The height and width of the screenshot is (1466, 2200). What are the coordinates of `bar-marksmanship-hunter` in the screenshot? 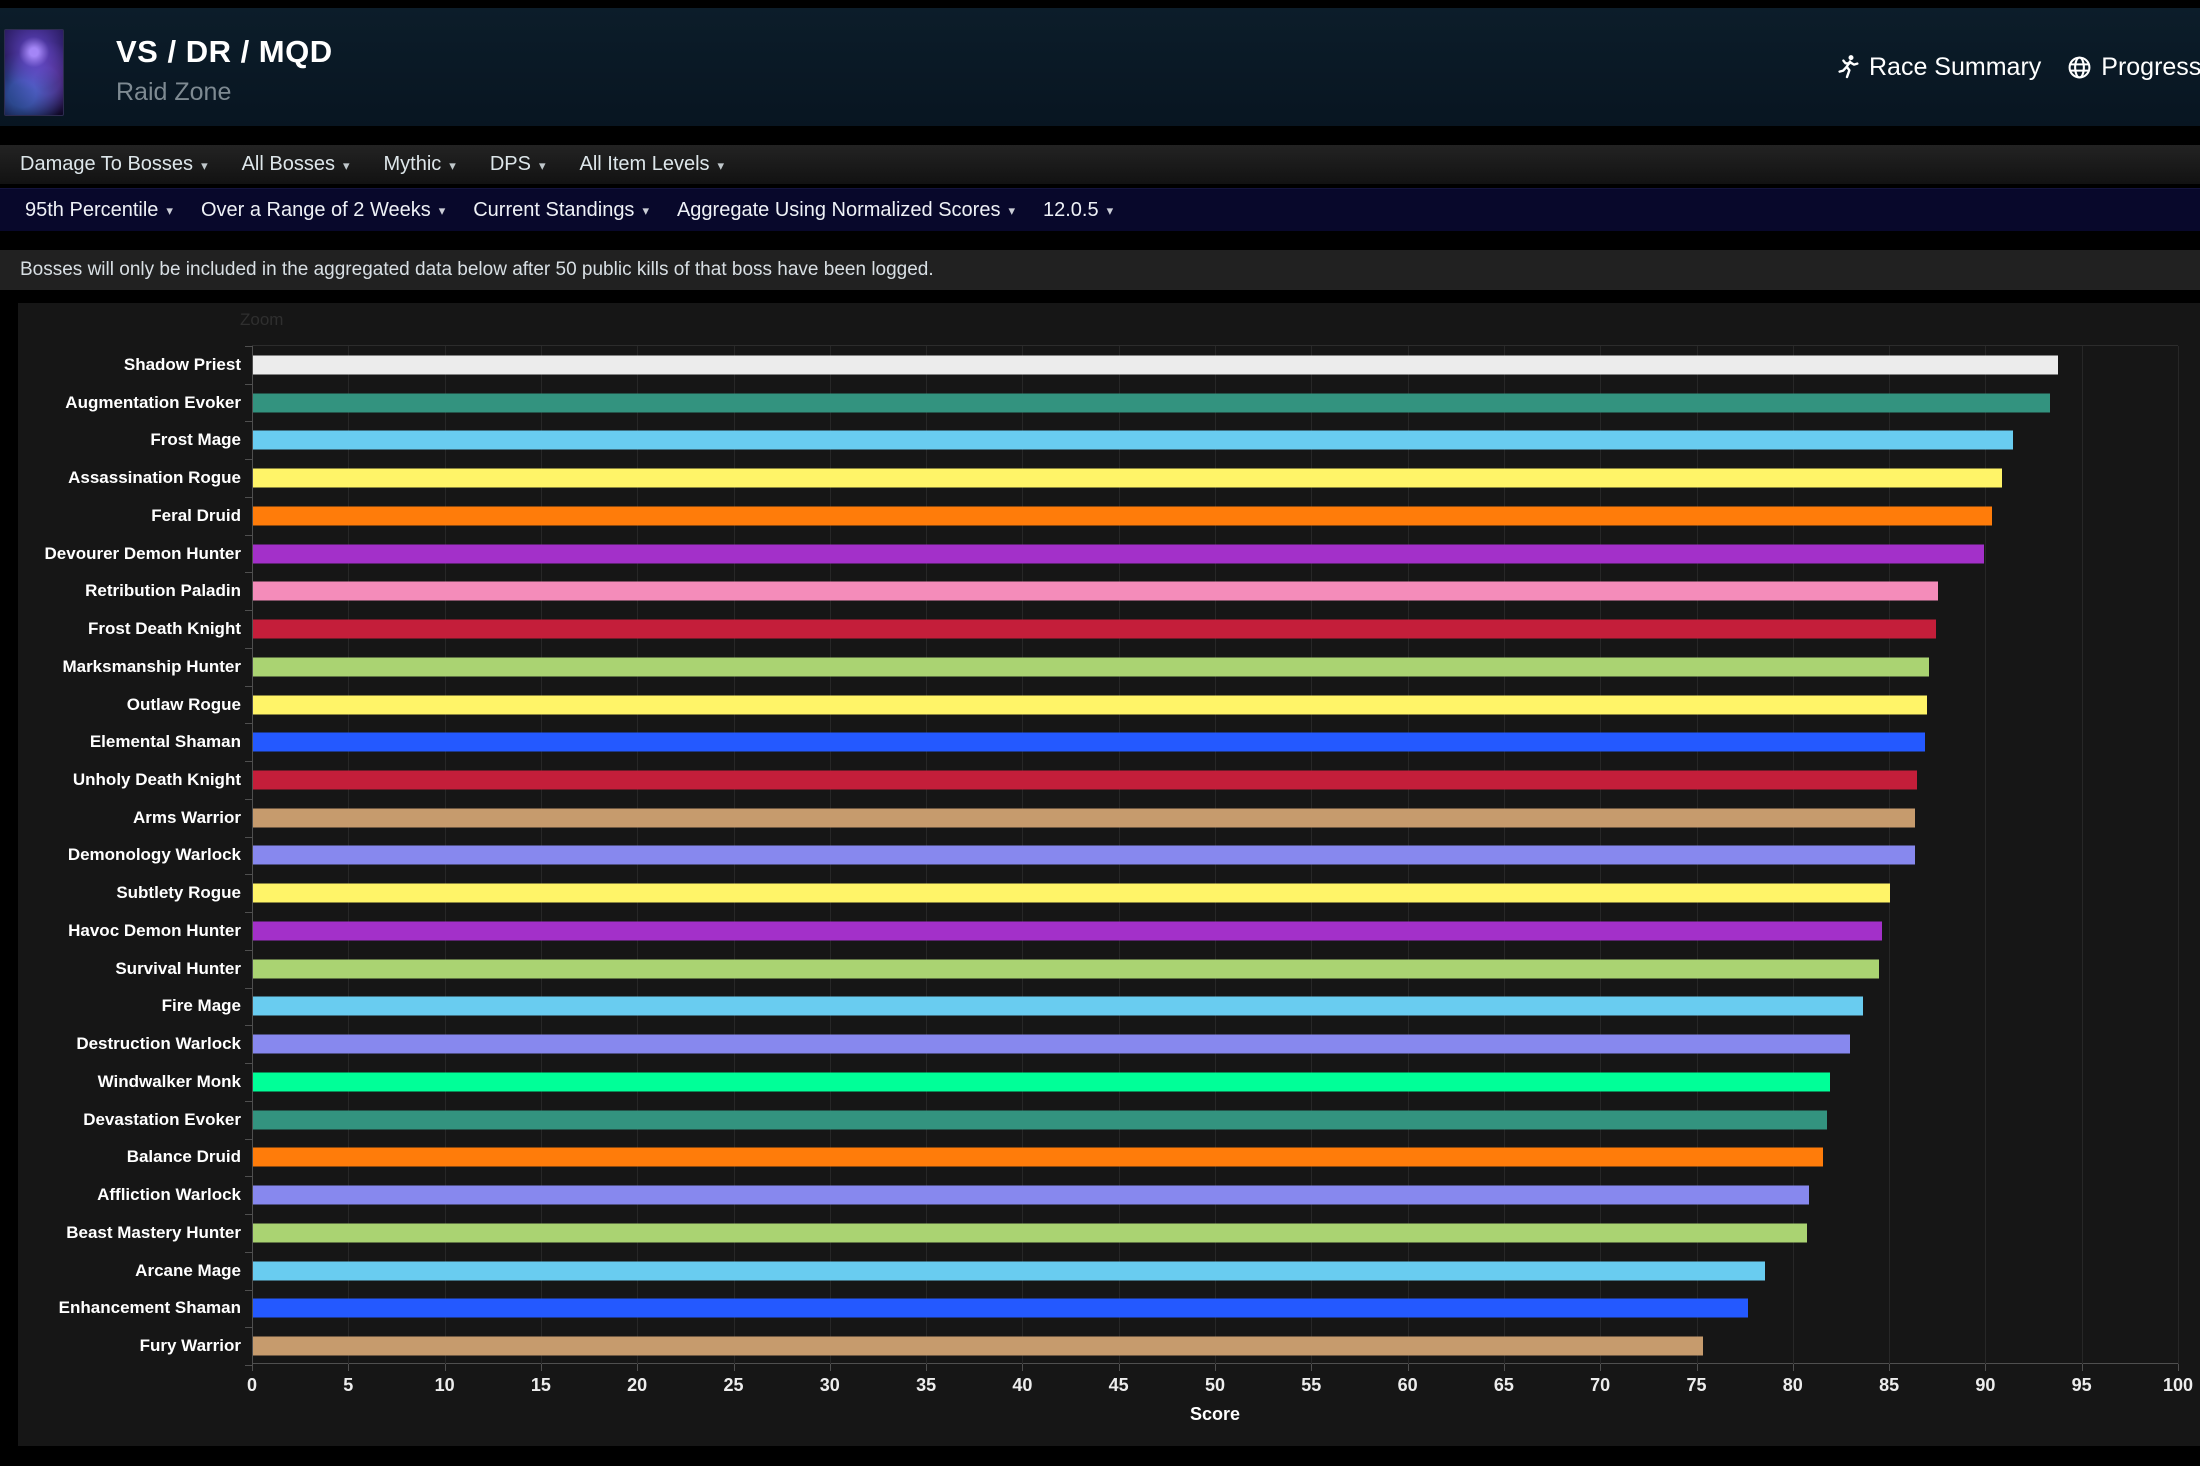 It's located at (1091, 667).